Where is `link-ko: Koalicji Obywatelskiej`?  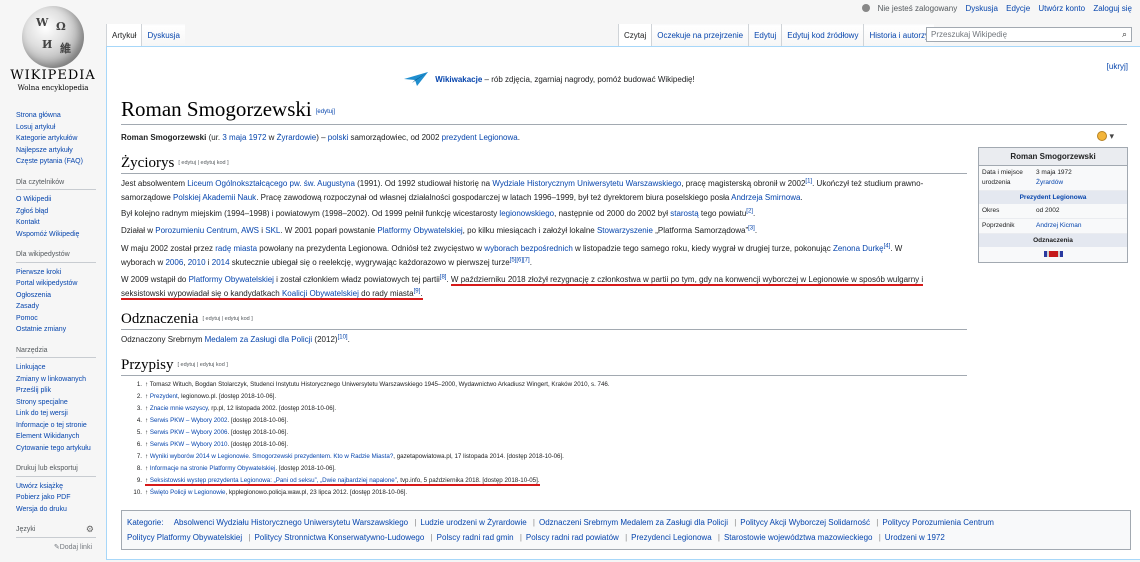 link-ko: Koalicji Obywatelskiej is located at coordinates (320, 293).